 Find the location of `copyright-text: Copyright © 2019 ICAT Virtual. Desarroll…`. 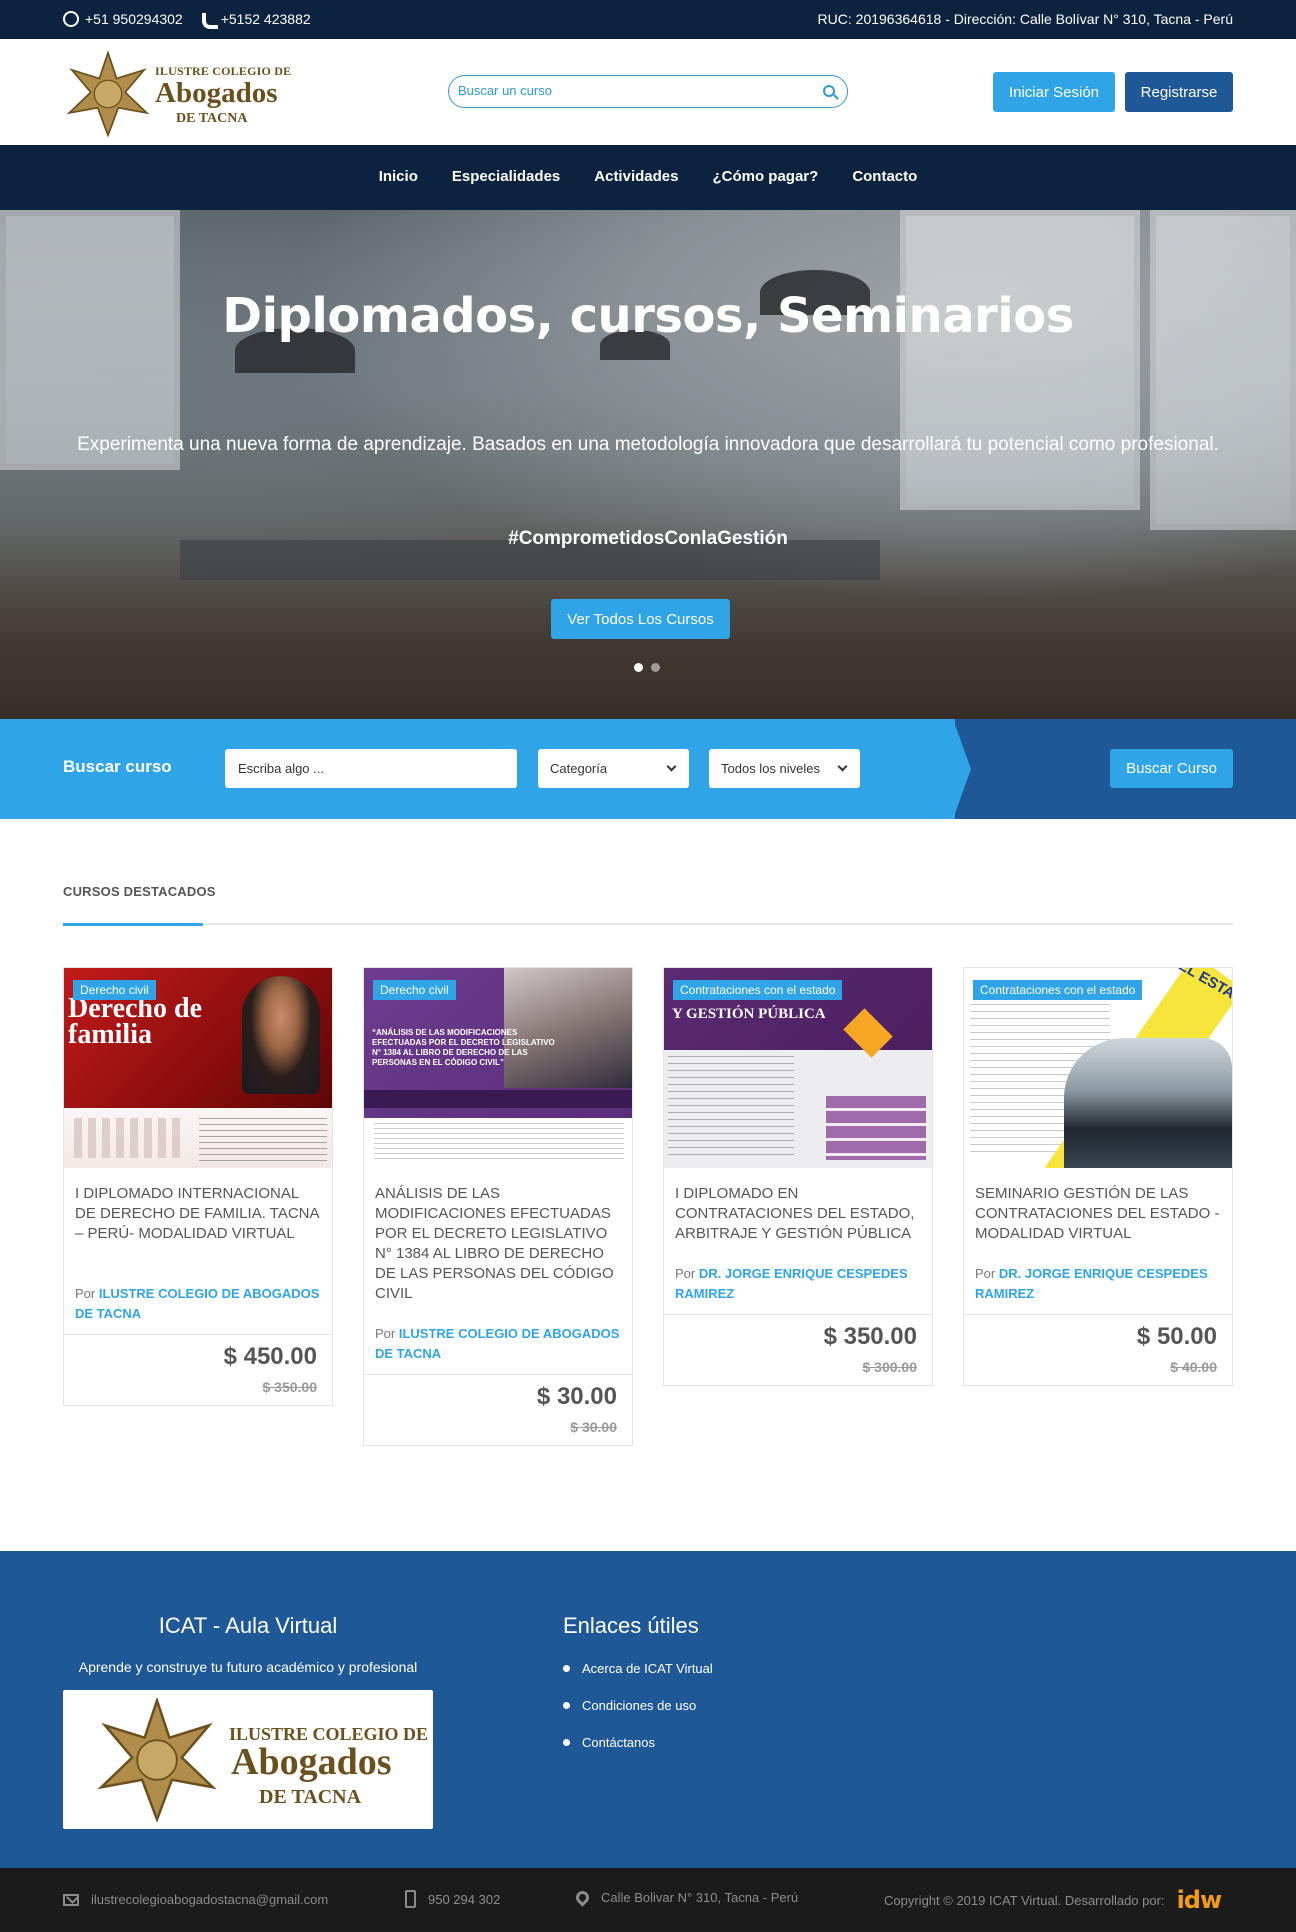

copyright-text: Copyright © 2019 ICAT Virtual. Desarroll… is located at coordinates (1024, 1900).